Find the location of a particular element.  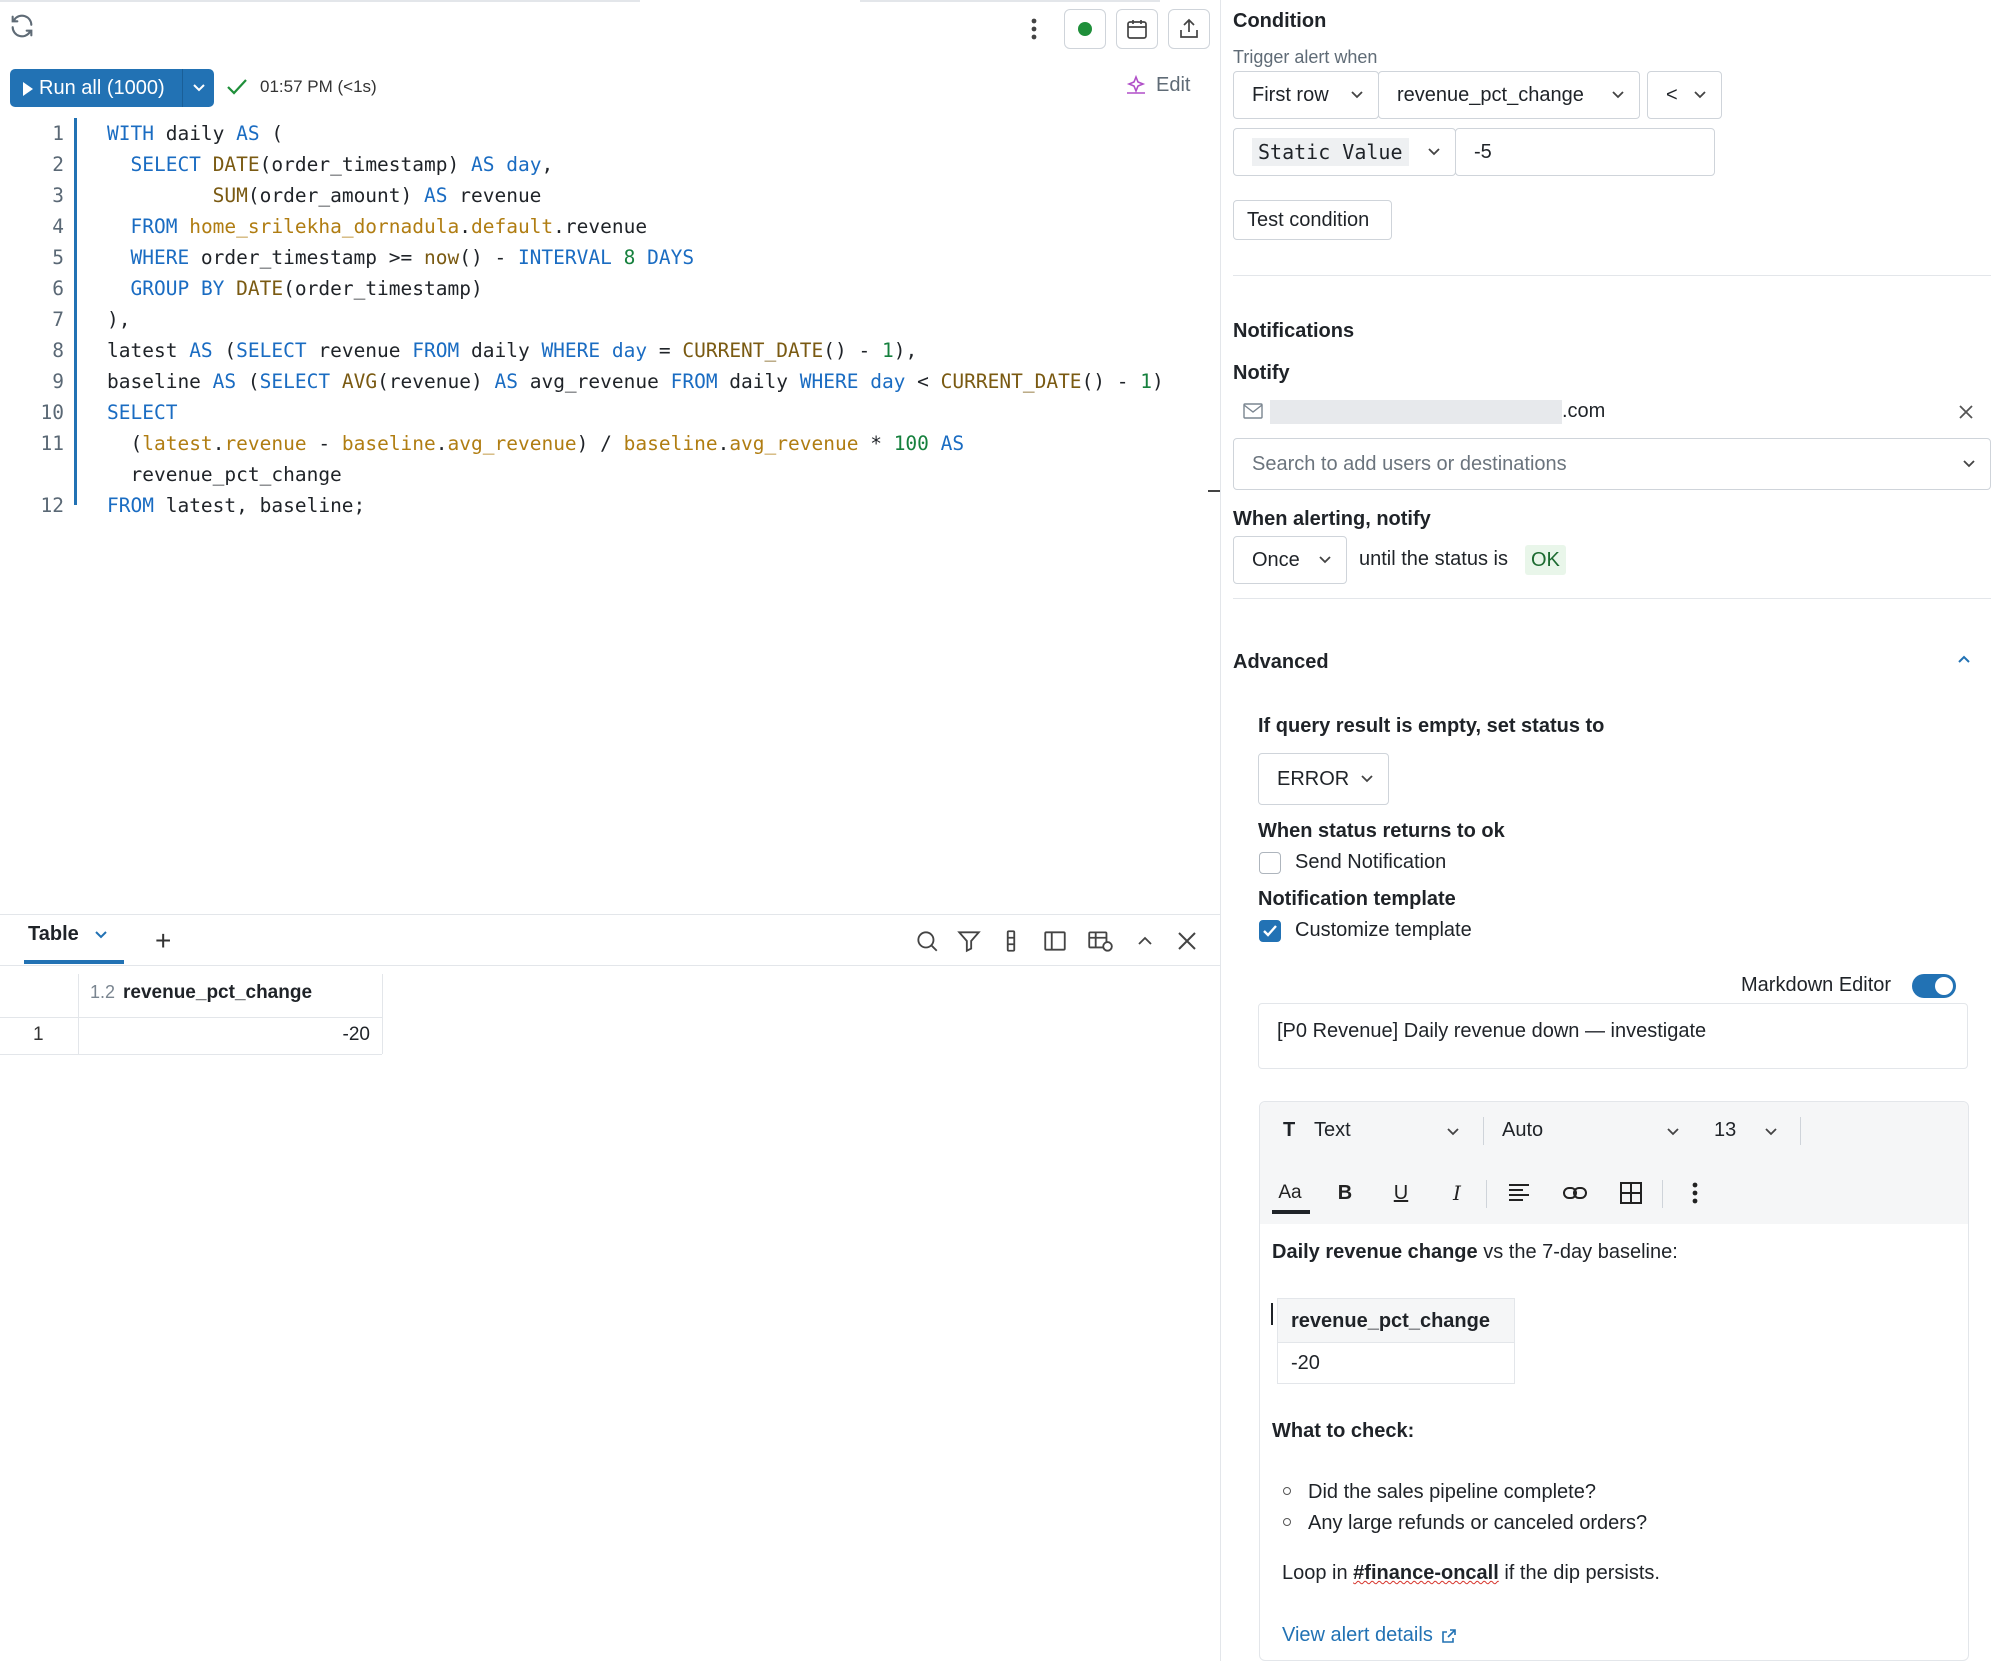

test-condition-button: Test condition is located at coordinates (1312, 220).